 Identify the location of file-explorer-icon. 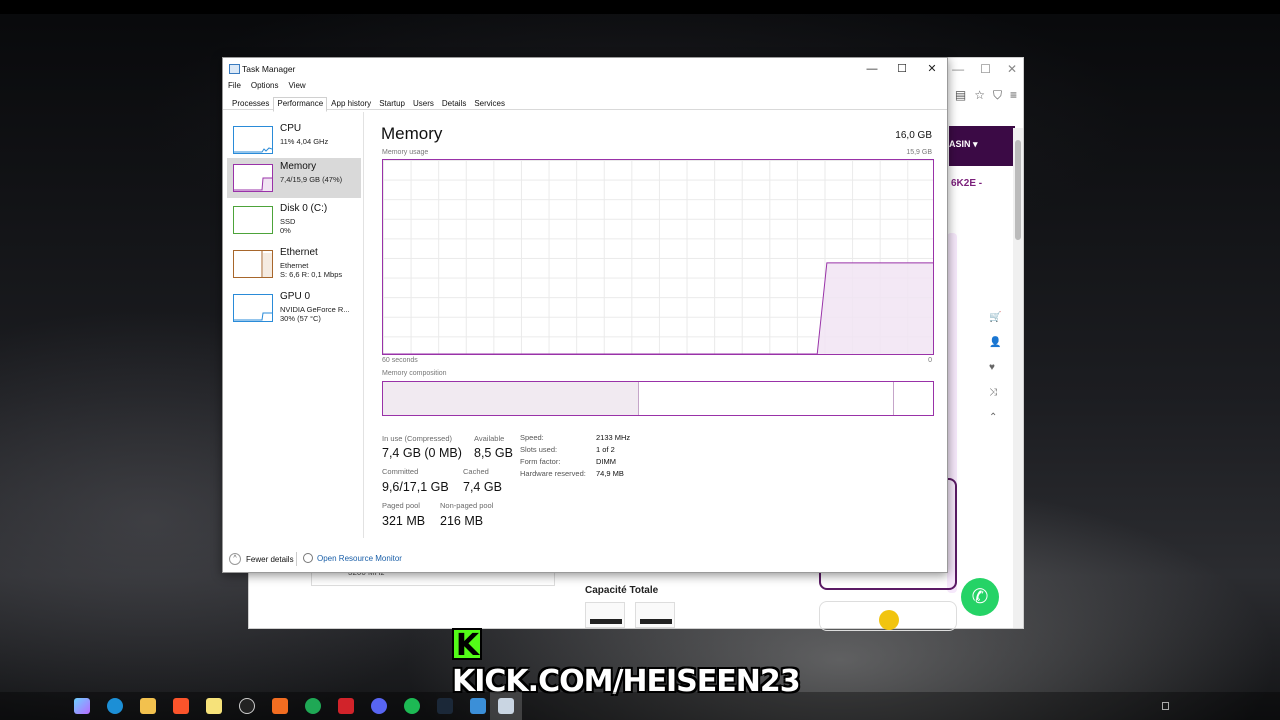
(148, 706).